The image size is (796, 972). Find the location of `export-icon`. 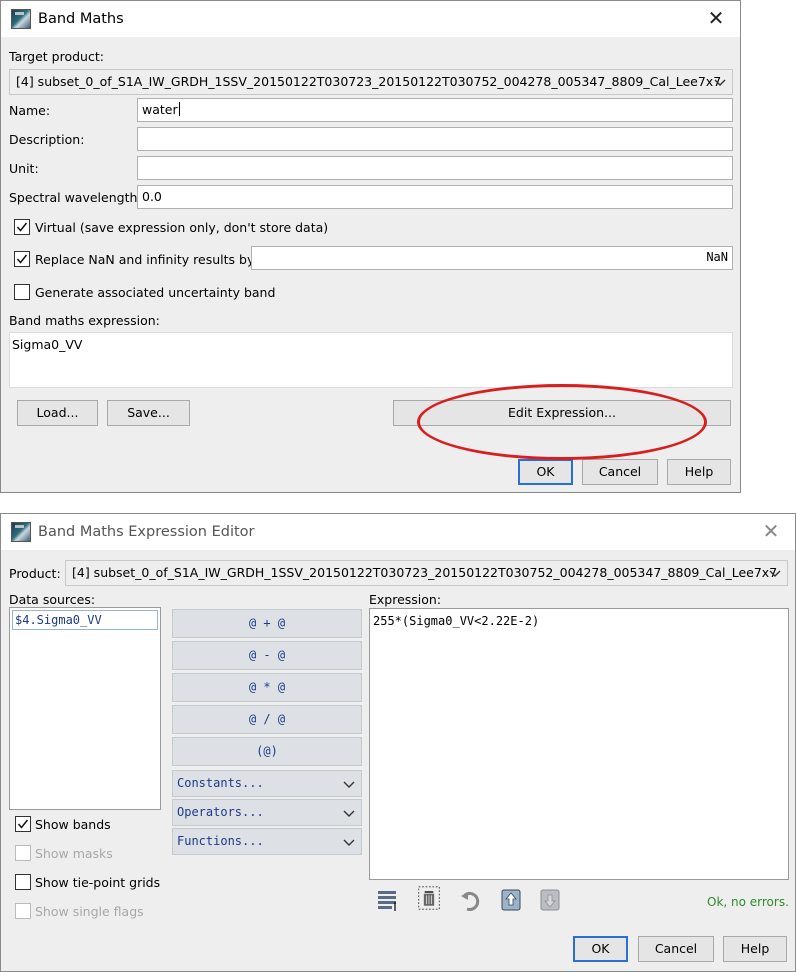

export-icon is located at coordinates (550, 900).